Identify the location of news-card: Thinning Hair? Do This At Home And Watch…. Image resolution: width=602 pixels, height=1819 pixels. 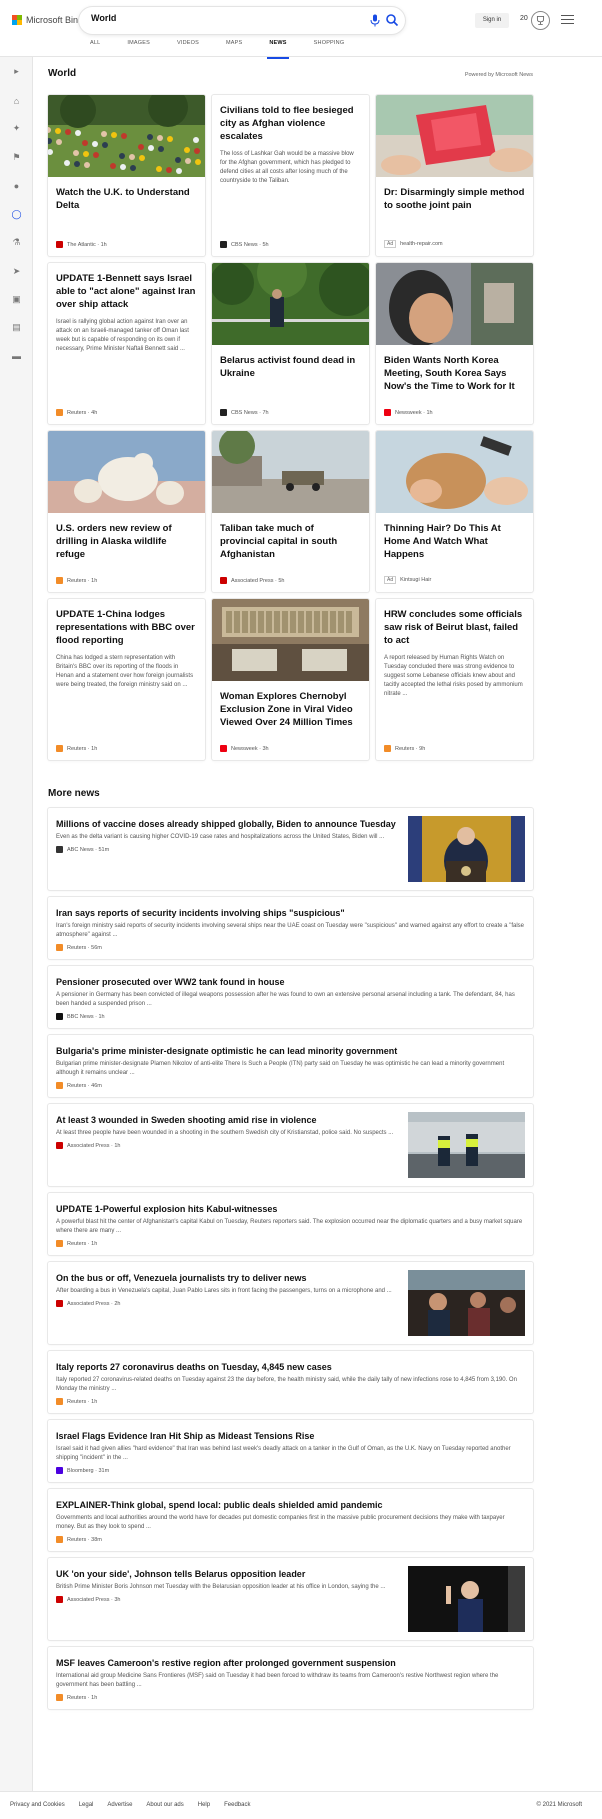
(454, 511).